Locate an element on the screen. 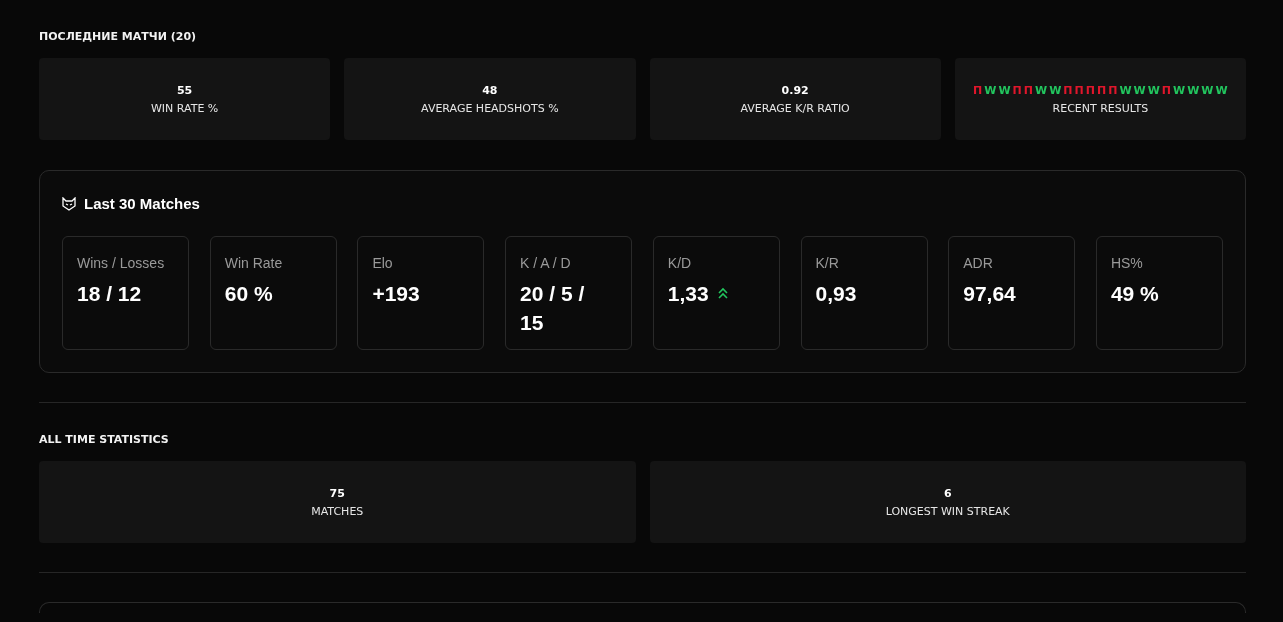 The image size is (1283, 622). stat-value: 6 is located at coordinates (947, 493).